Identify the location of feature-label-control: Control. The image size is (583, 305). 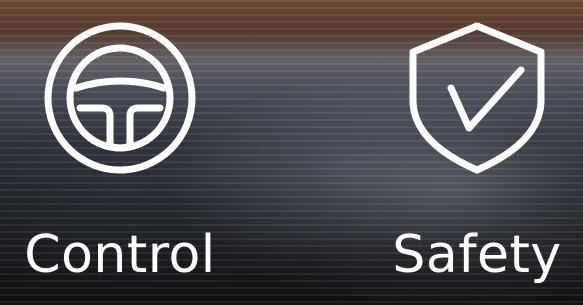
(120, 255).